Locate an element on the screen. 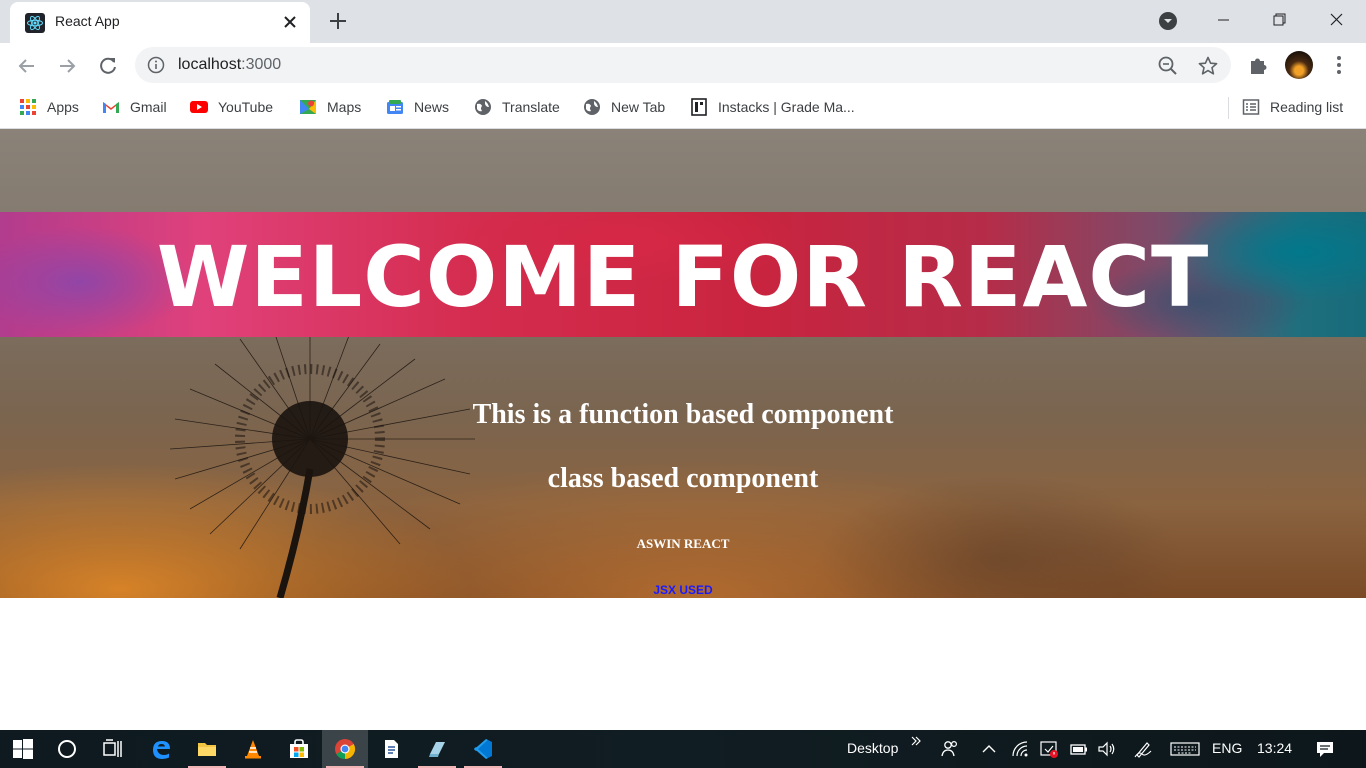 This screenshot has width=1366, height=768. author-heading: ASWIN REACT is located at coordinates (683, 543).